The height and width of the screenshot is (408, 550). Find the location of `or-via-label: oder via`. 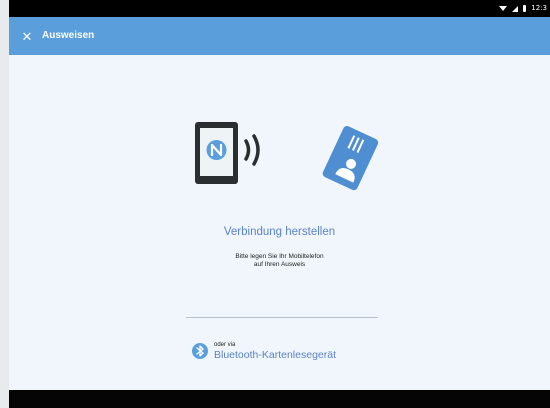

or-via-label: oder via is located at coordinates (225, 344).